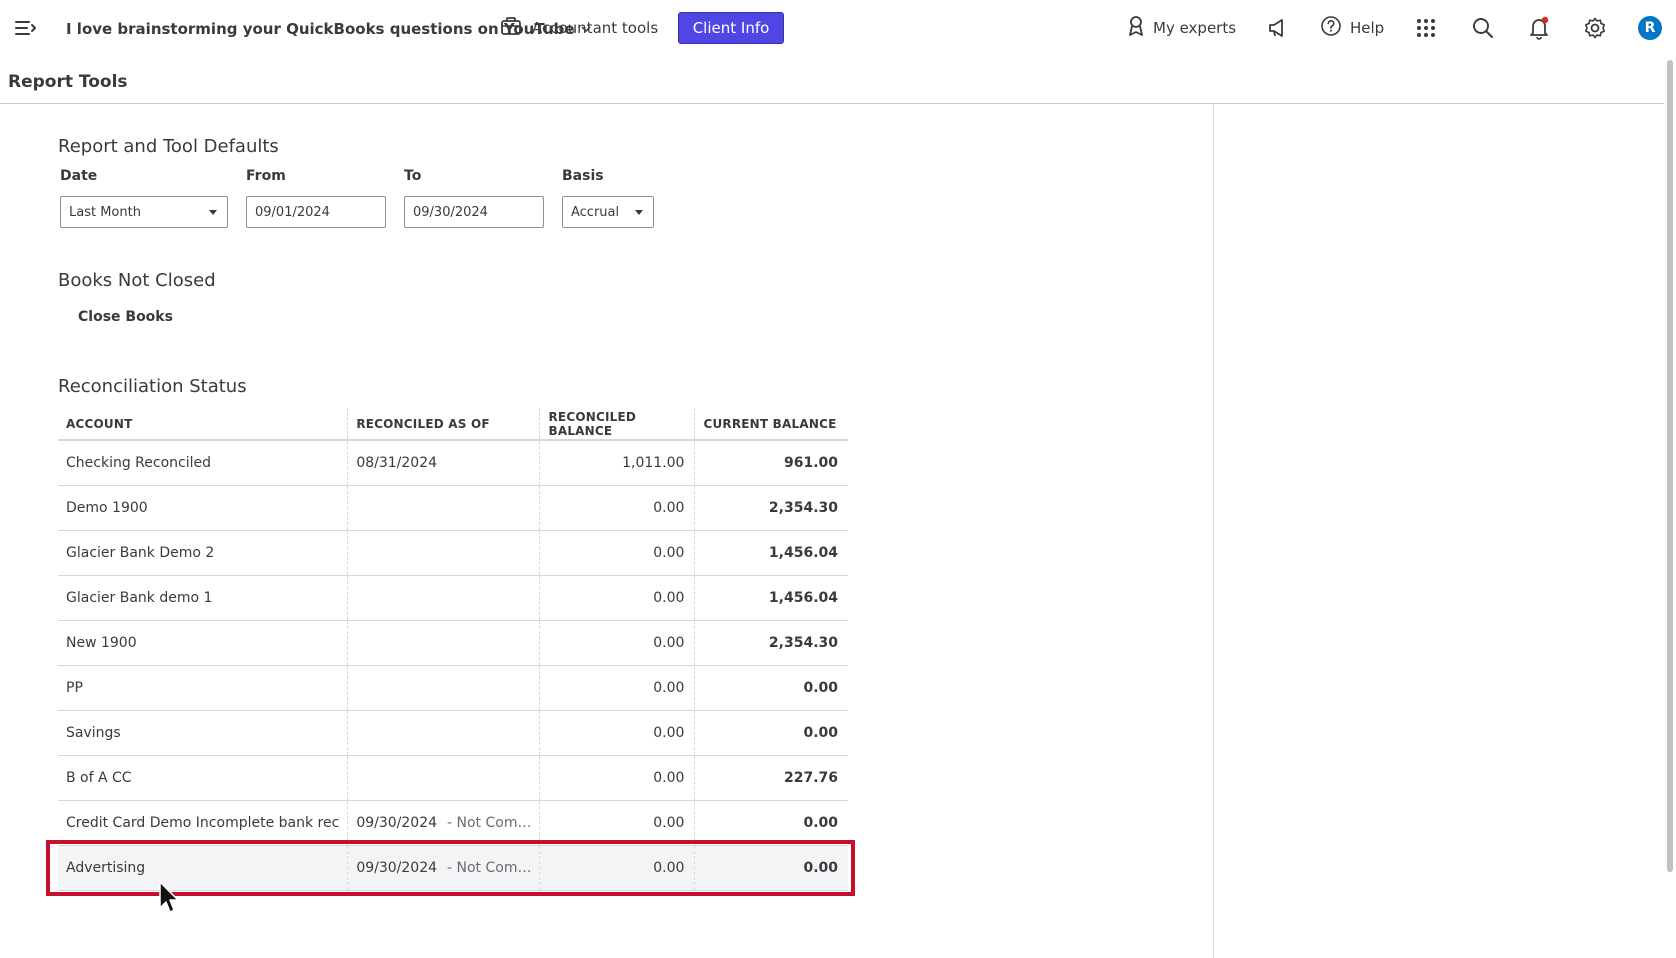  Describe the element at coordinates (144, 212) in the screenshot. I see `date-range-select: Last Month` at that location.